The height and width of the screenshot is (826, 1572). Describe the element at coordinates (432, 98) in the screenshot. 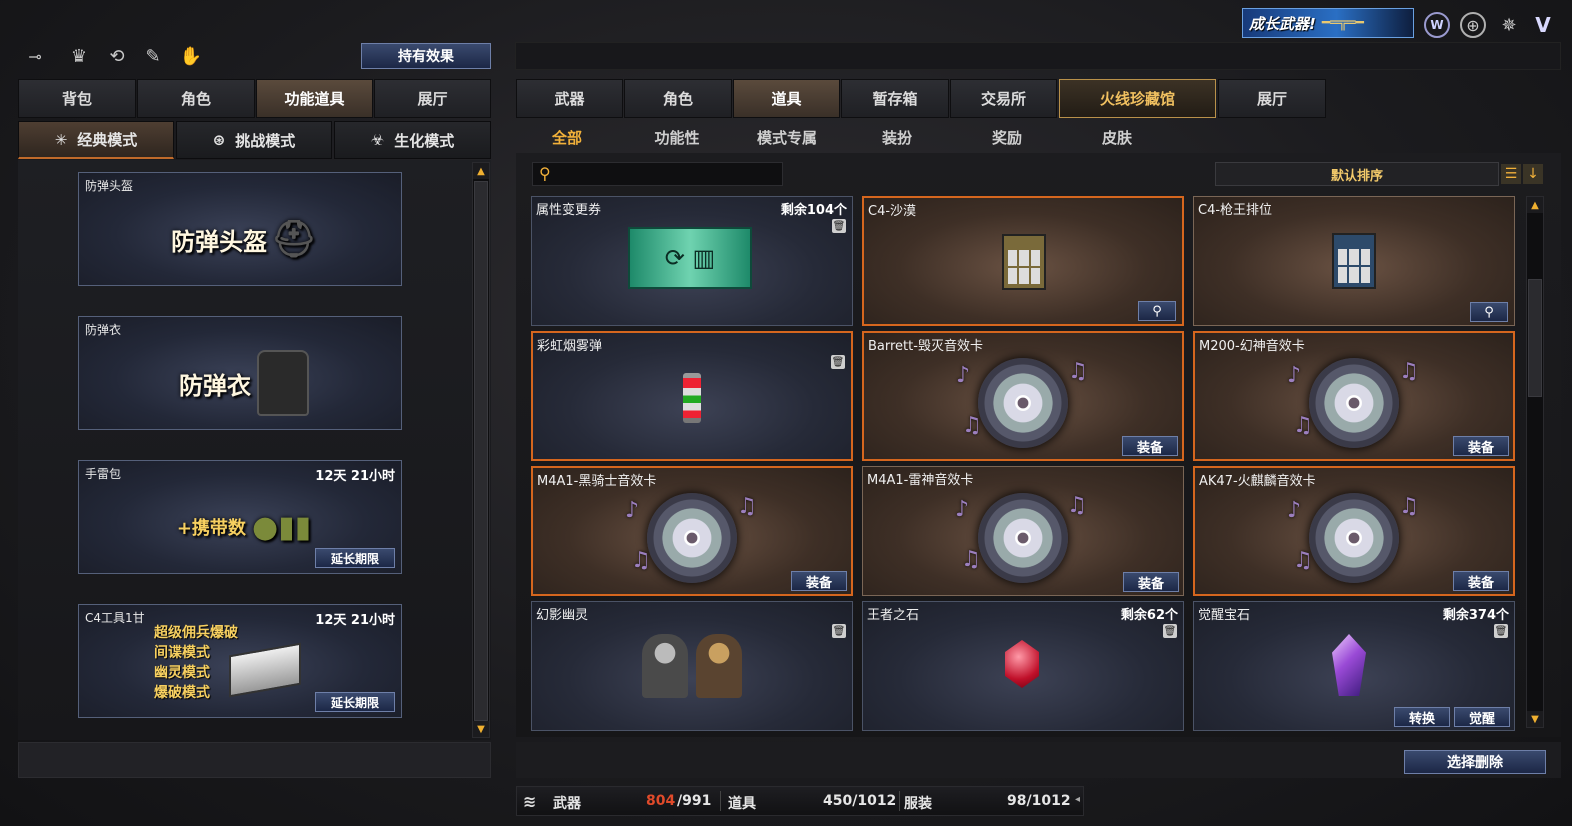

I see `tab-showroom: 展厅` at that location.